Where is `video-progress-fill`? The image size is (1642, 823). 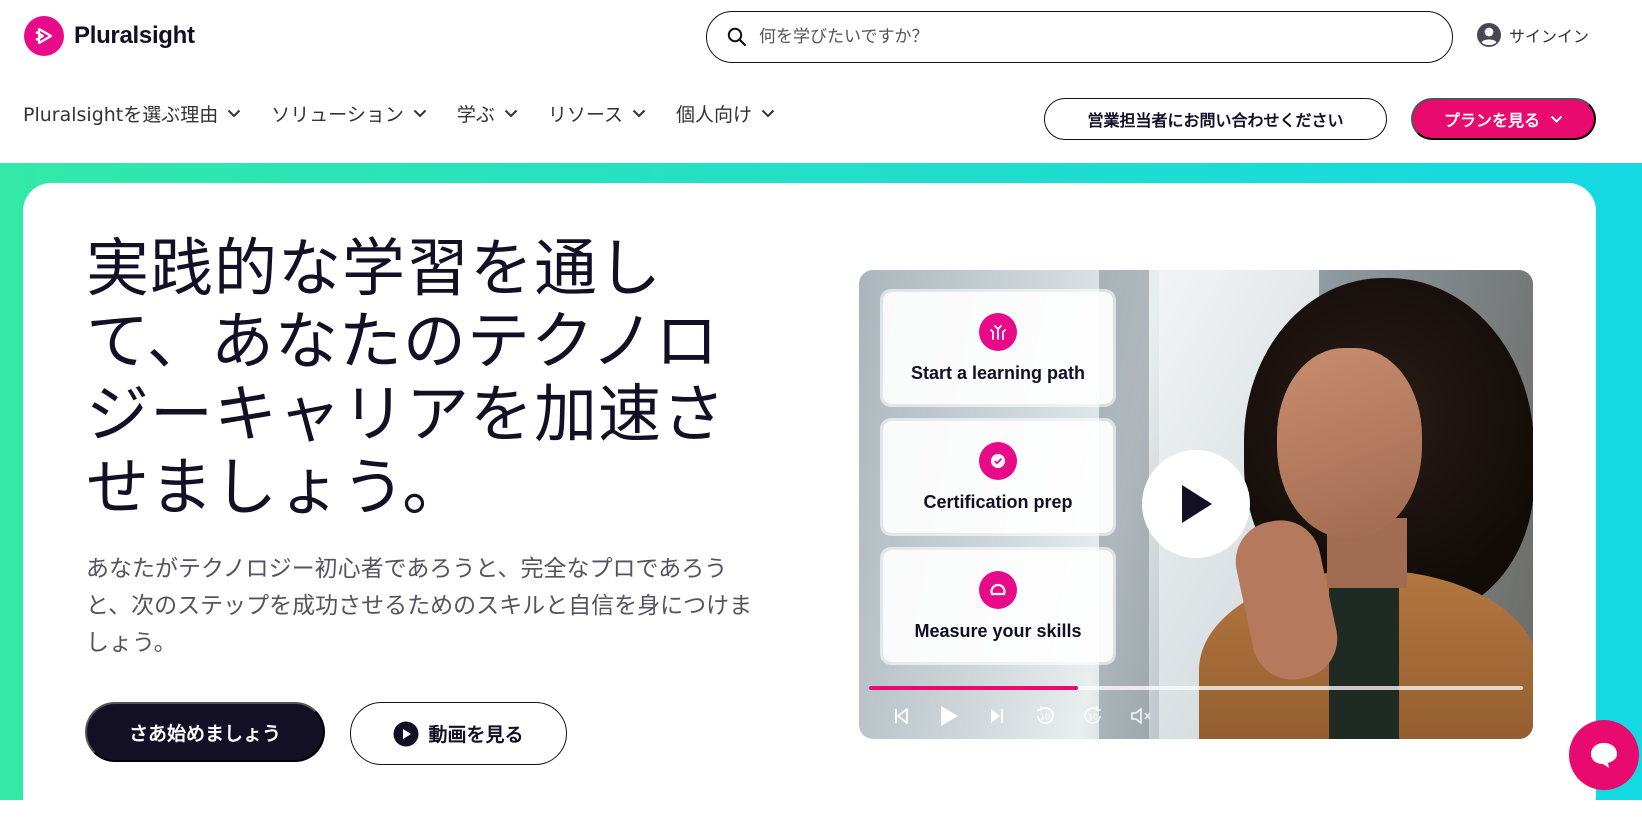 video-progress-fill is located at coordinates (974, 688).